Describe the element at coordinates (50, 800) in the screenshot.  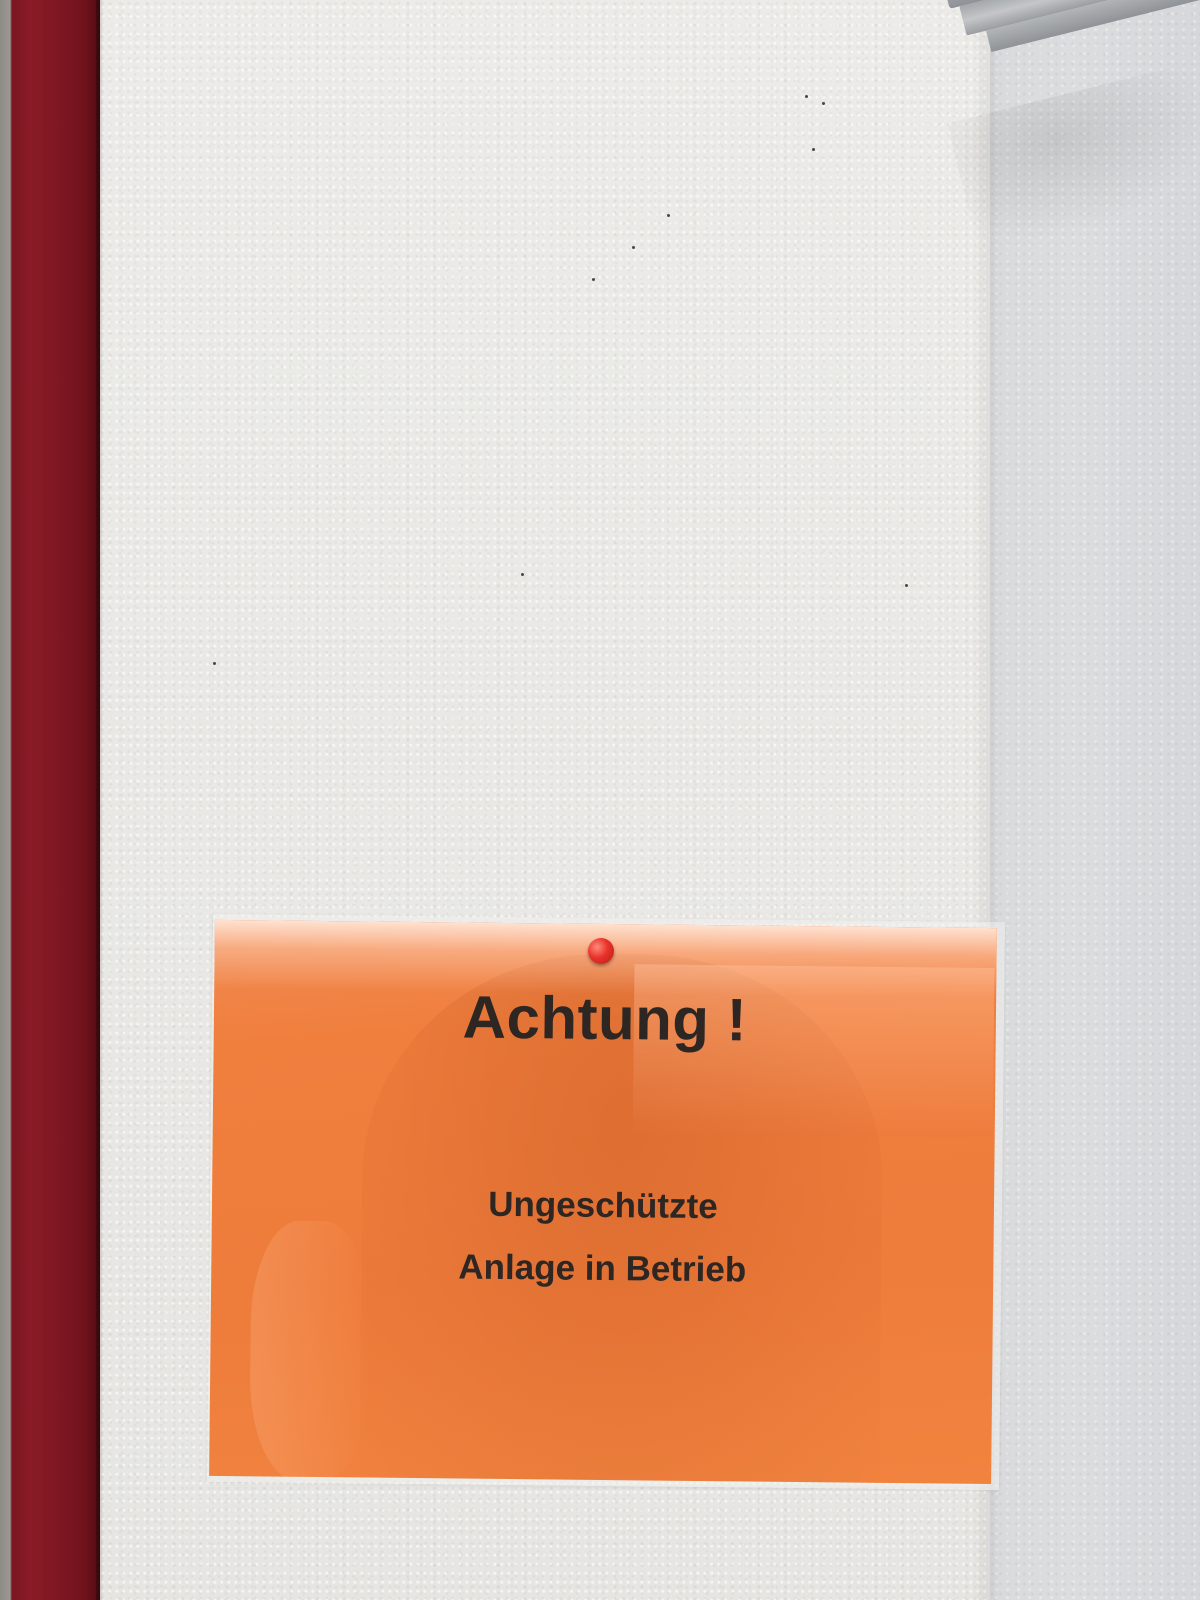
I see `door-frame` at that location.